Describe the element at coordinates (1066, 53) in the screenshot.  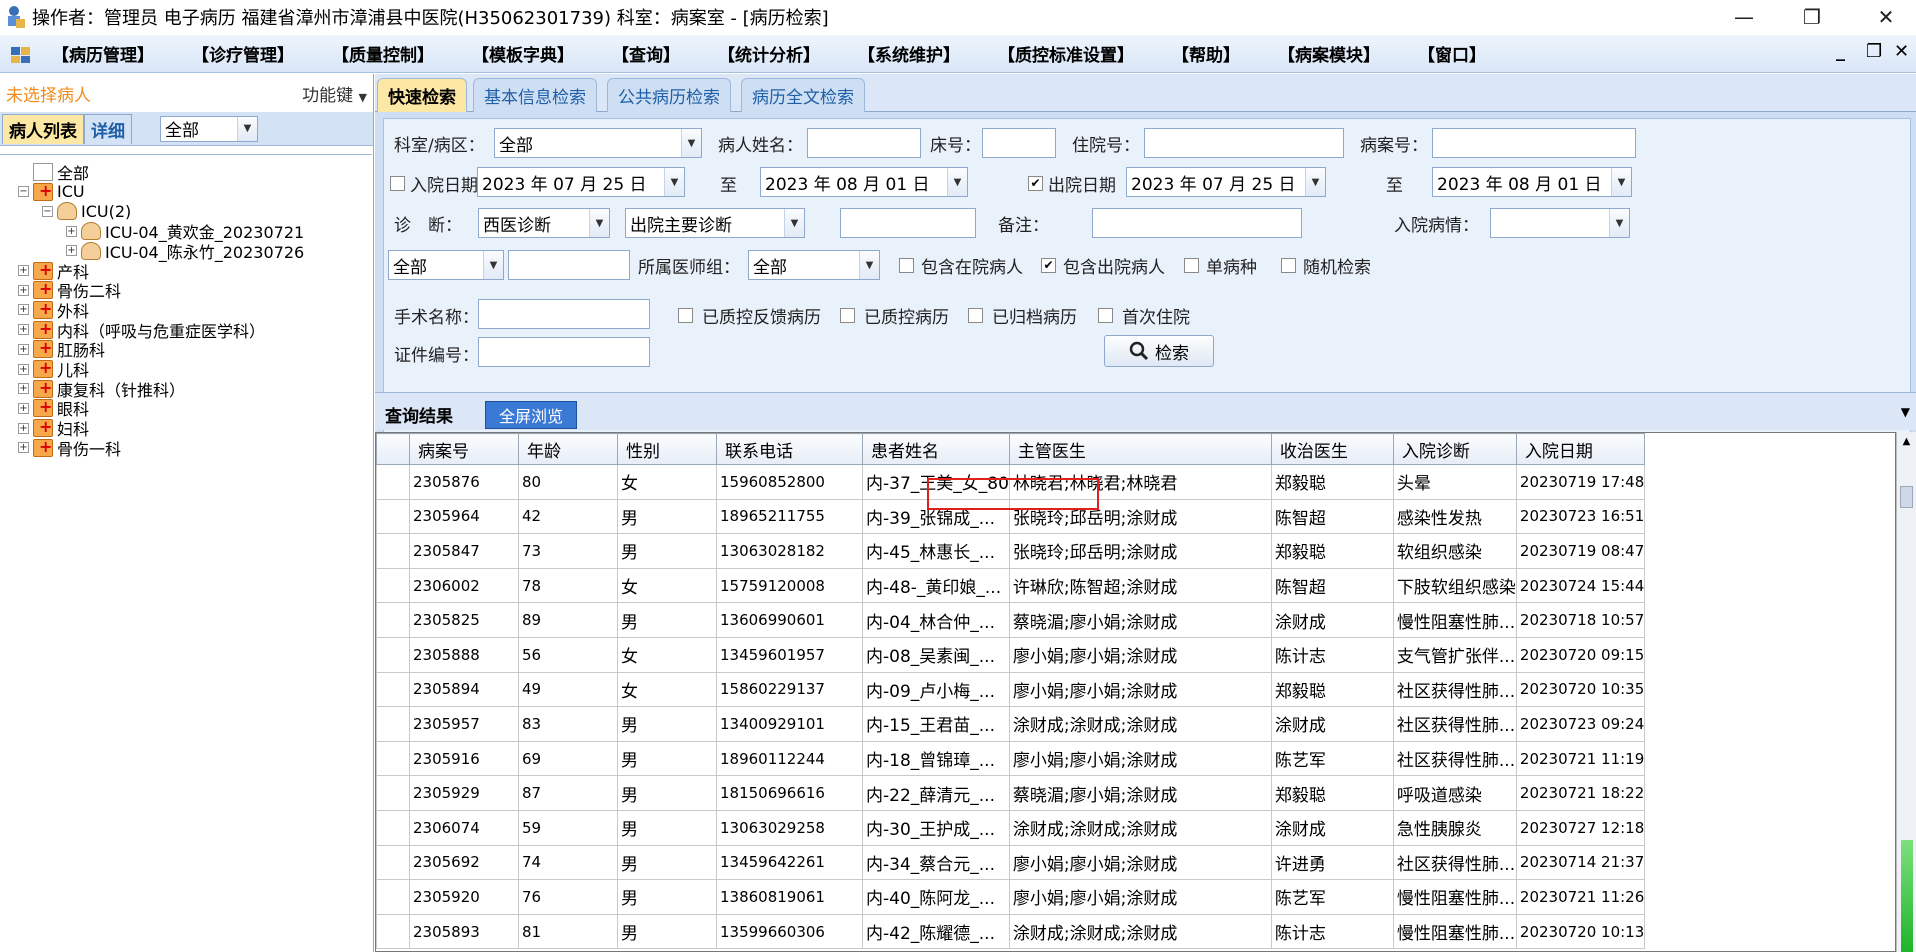
I see `menu-qc-standard: 【质控标准设置】` at that location.